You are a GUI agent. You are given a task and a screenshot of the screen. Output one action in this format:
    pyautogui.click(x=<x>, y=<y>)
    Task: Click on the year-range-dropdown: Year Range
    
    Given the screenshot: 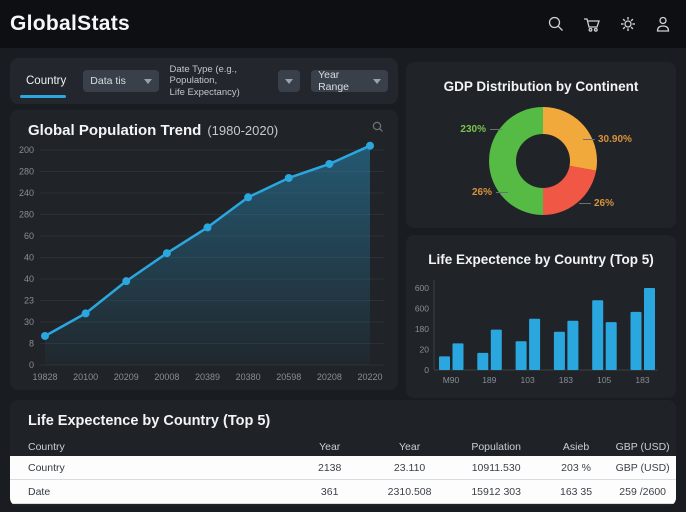 What is the action you would take?
    pyautogui.click(x=350, y=81)
    